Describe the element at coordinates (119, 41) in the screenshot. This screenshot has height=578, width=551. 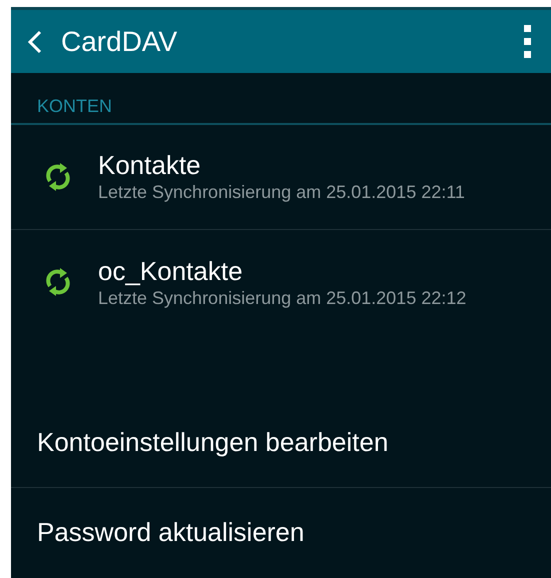
I see `screen-title: CardDAV` at that location.